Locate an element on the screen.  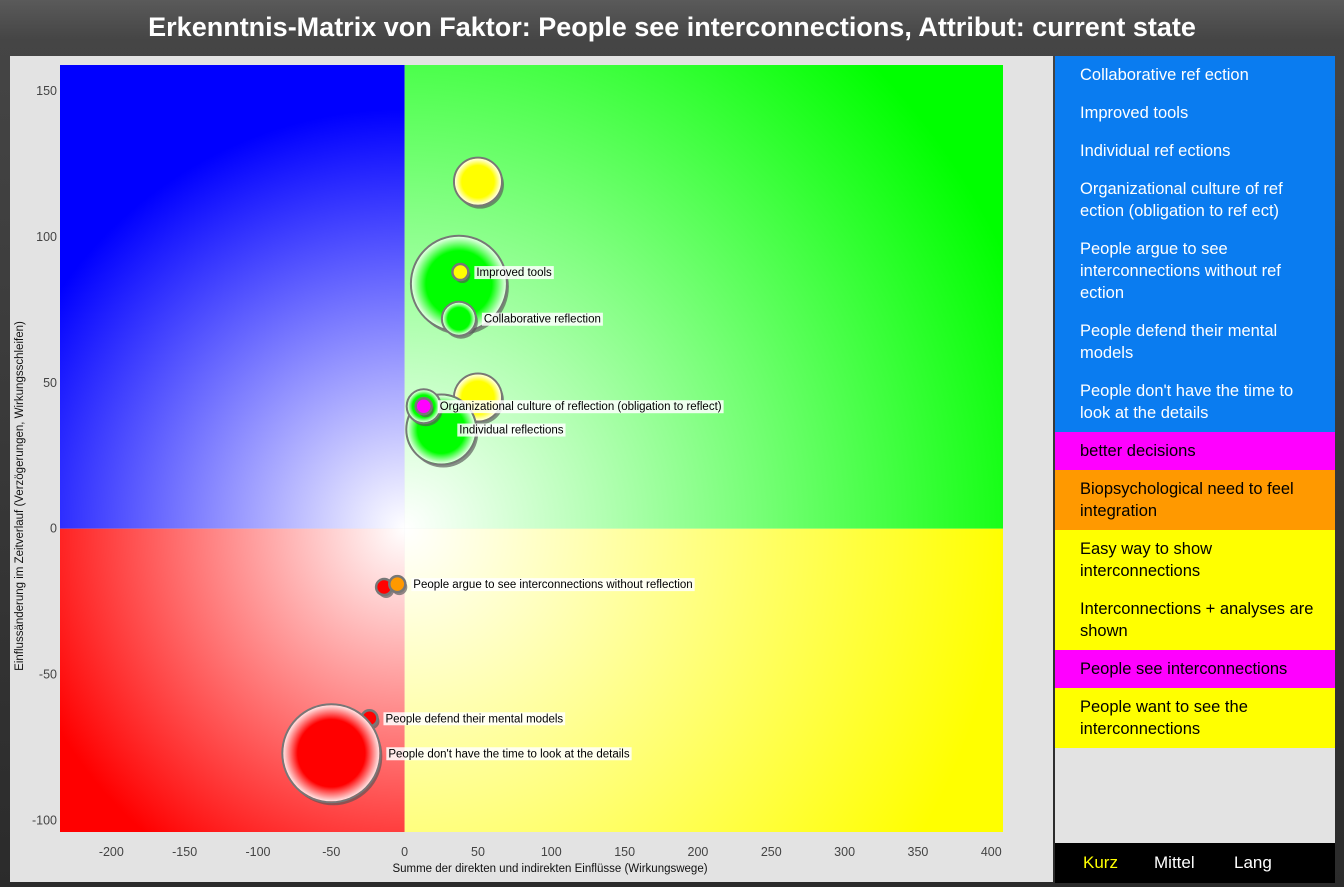
point-label-text: Individual reflections is located at coordinates (511, 431).